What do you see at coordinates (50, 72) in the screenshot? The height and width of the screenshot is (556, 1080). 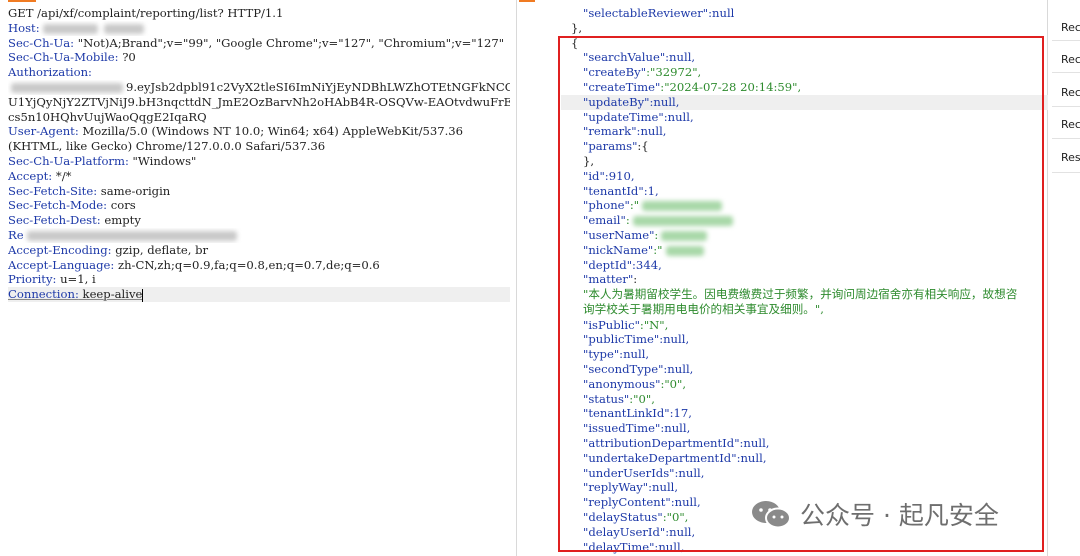 I see `header-authorization: Authorization:` at bounding box center [50, 72].